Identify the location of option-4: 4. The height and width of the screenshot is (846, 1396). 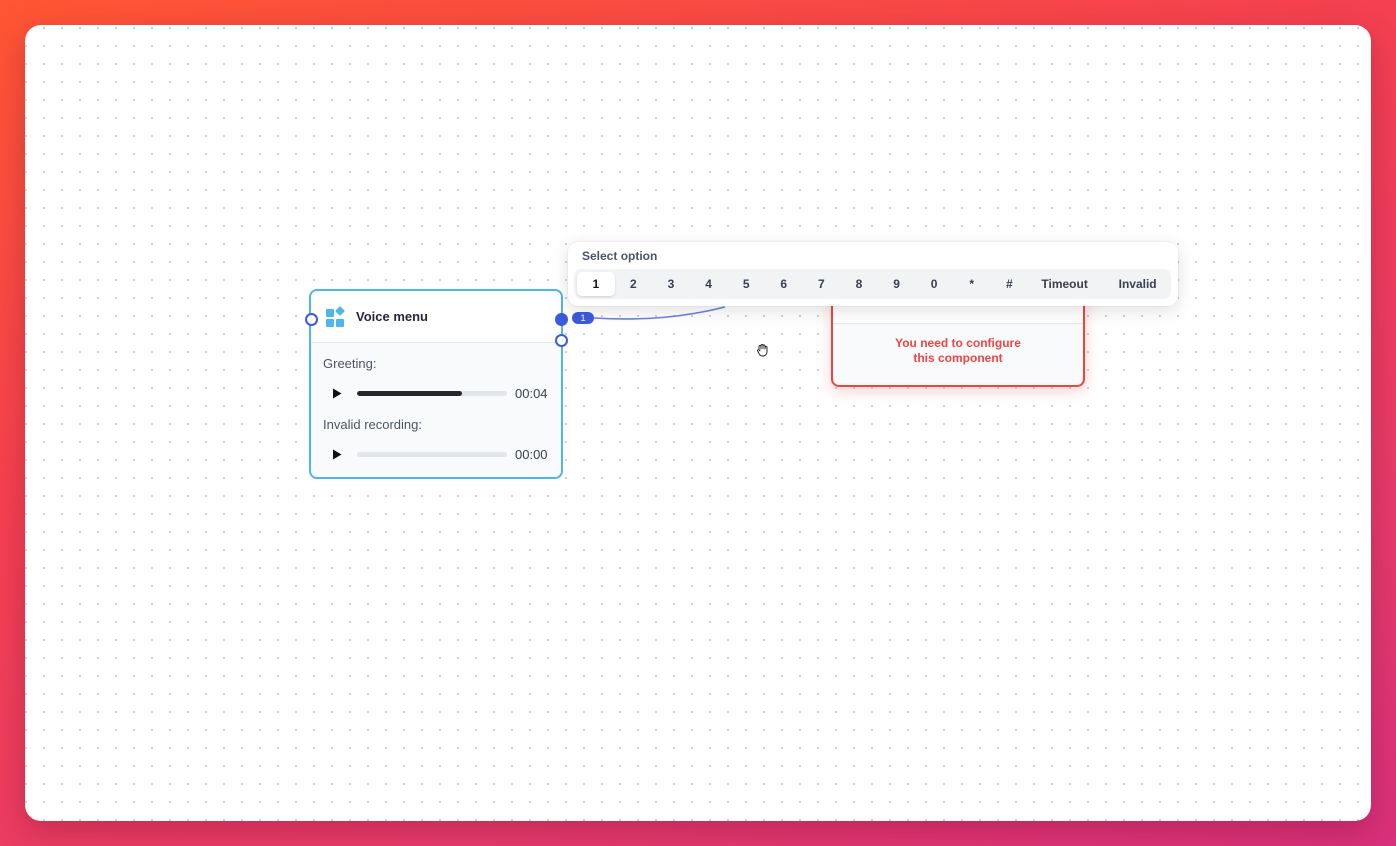
(709, 284).